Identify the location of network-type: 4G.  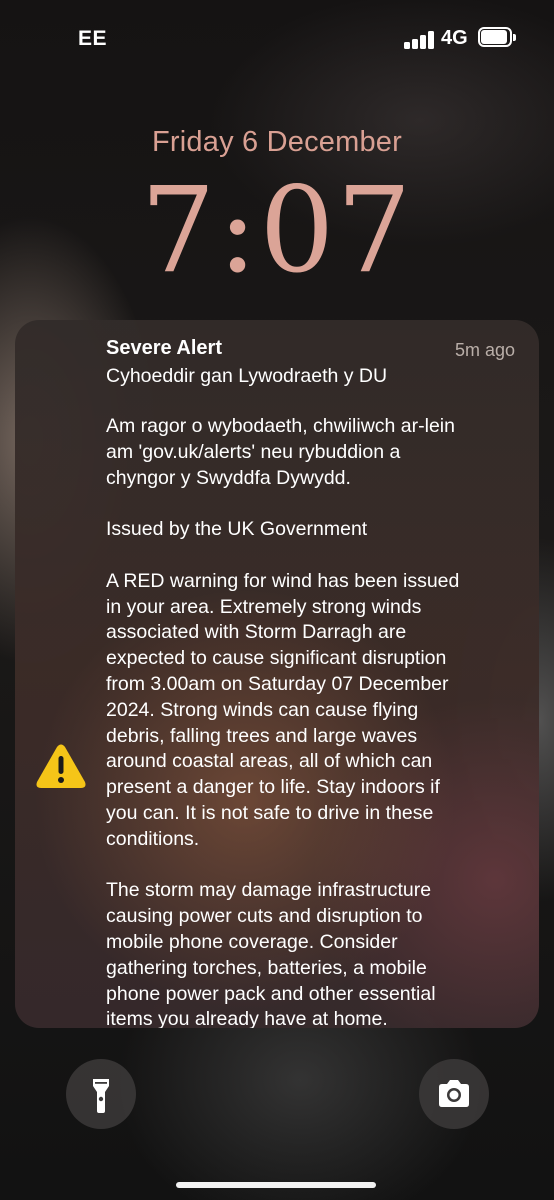
(454, 38).